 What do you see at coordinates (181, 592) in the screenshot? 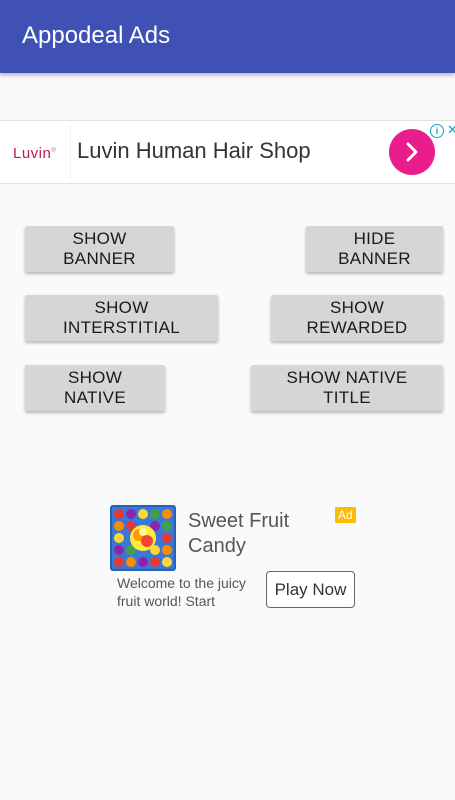
I see `native-ad-description: Welcome to the juicy fruit world! Start` at bounding box center [181, 592].